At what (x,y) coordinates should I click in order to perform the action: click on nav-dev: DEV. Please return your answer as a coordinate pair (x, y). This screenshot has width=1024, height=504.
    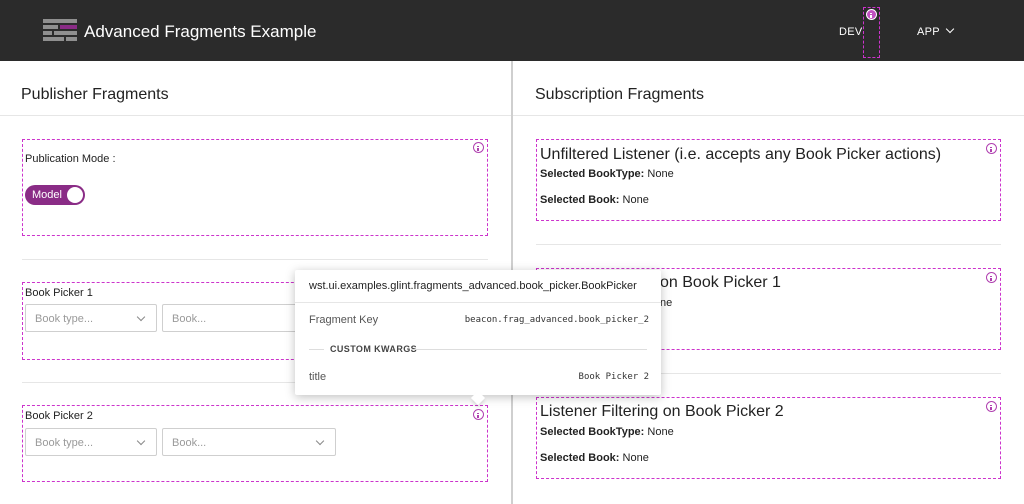
    Looking at the image, I should click on (851, 32).